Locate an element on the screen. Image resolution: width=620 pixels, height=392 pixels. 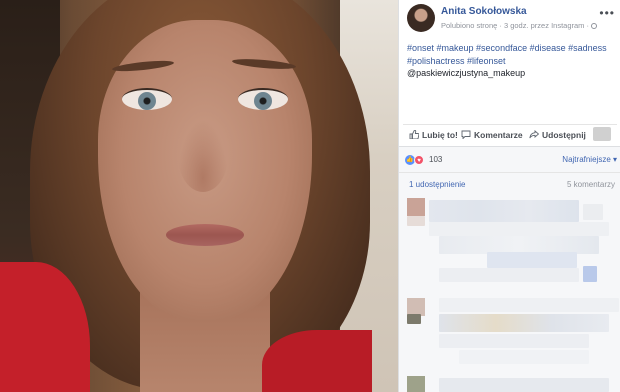
thumbs-up-icon is located at coordinates (414, 134).